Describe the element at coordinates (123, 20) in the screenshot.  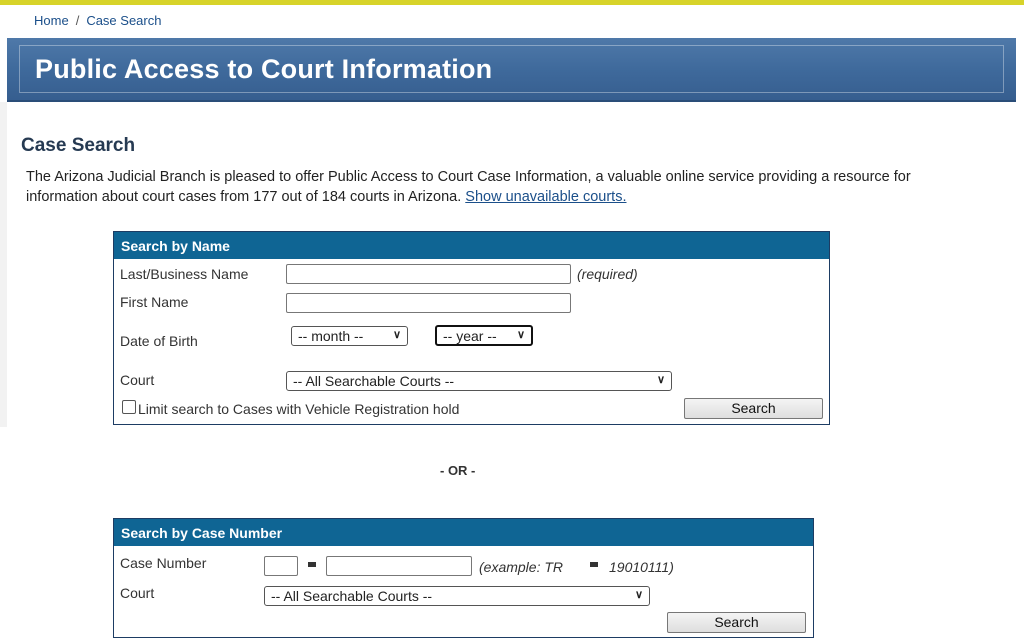
I see `breadcrumb-current-link: Case Search` at that location.